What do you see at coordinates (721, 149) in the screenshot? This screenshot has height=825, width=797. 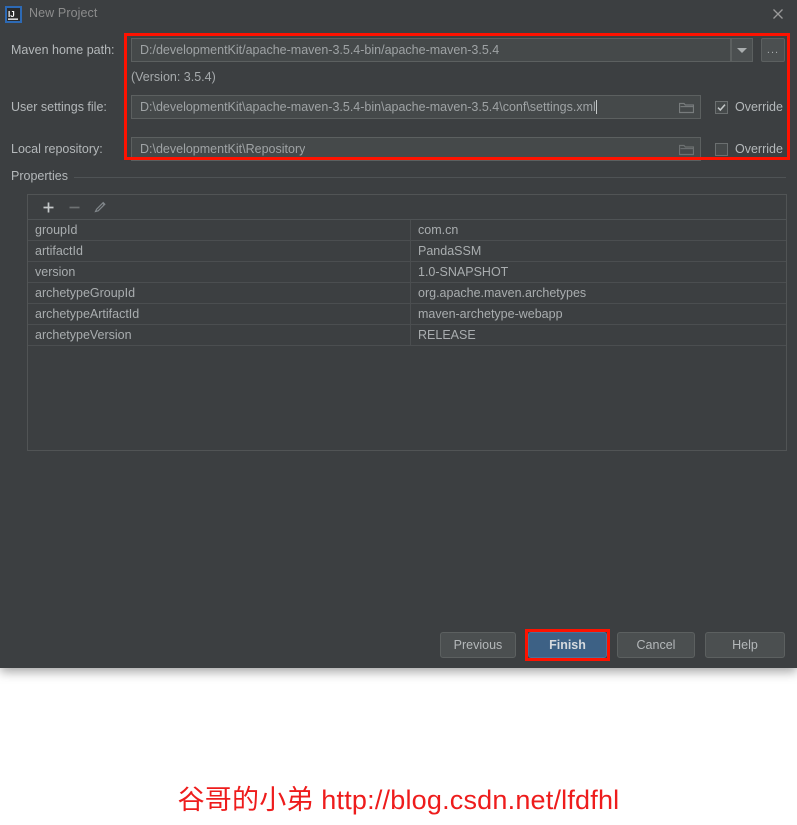 I see `checkbox-unchecked-icon` at bounding box center [721, 149].